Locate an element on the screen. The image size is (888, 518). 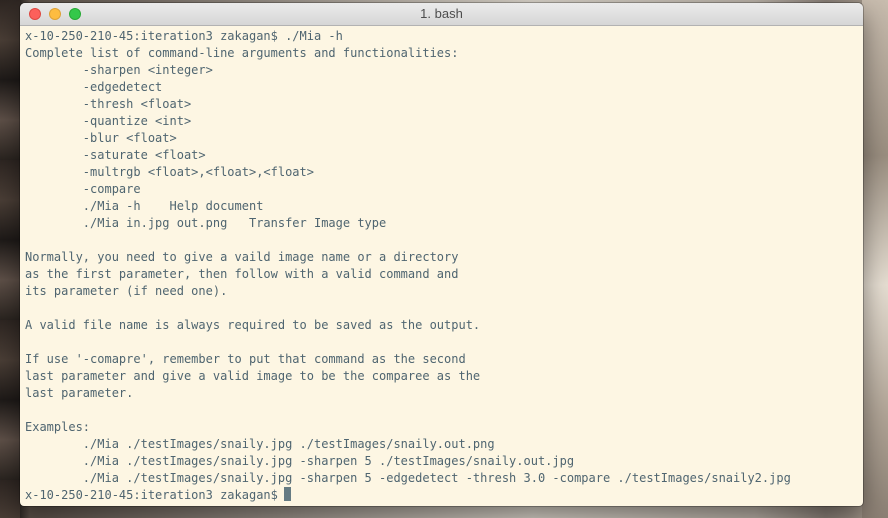
terminal-line: -sharpen <integer> is located at coordinates (119, 70).